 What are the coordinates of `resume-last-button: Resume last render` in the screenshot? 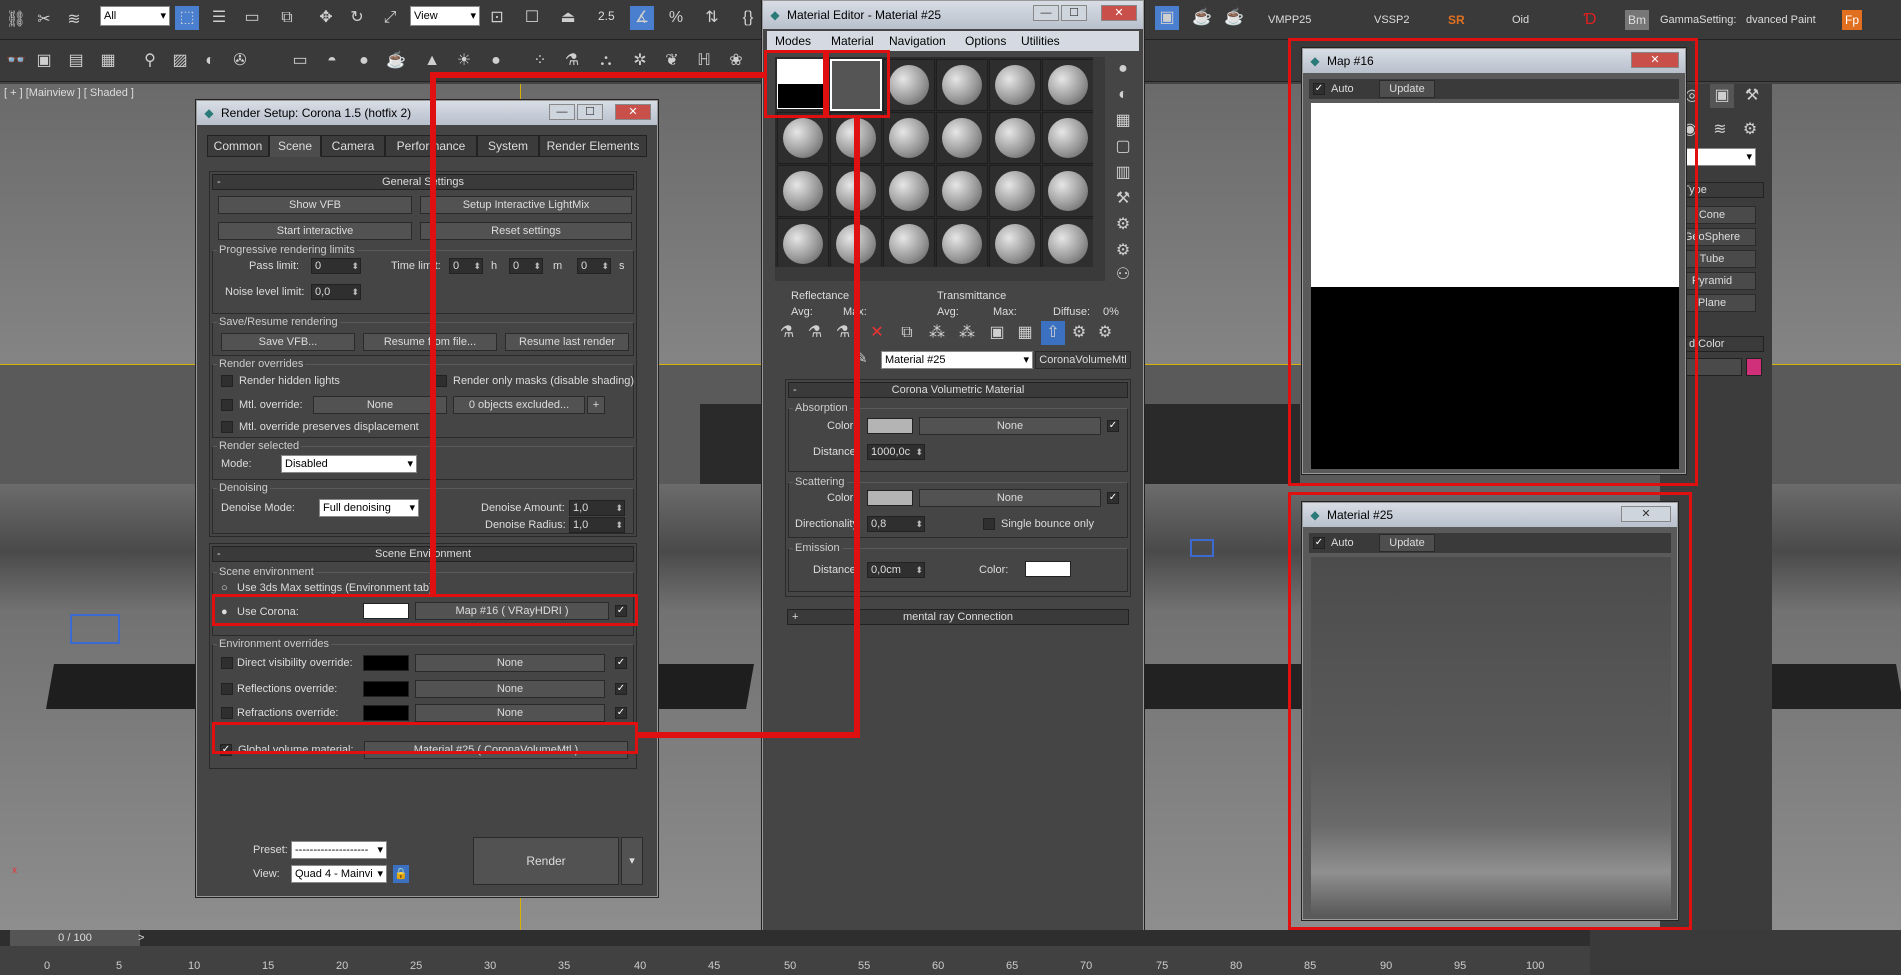 It's located at (567, 342).